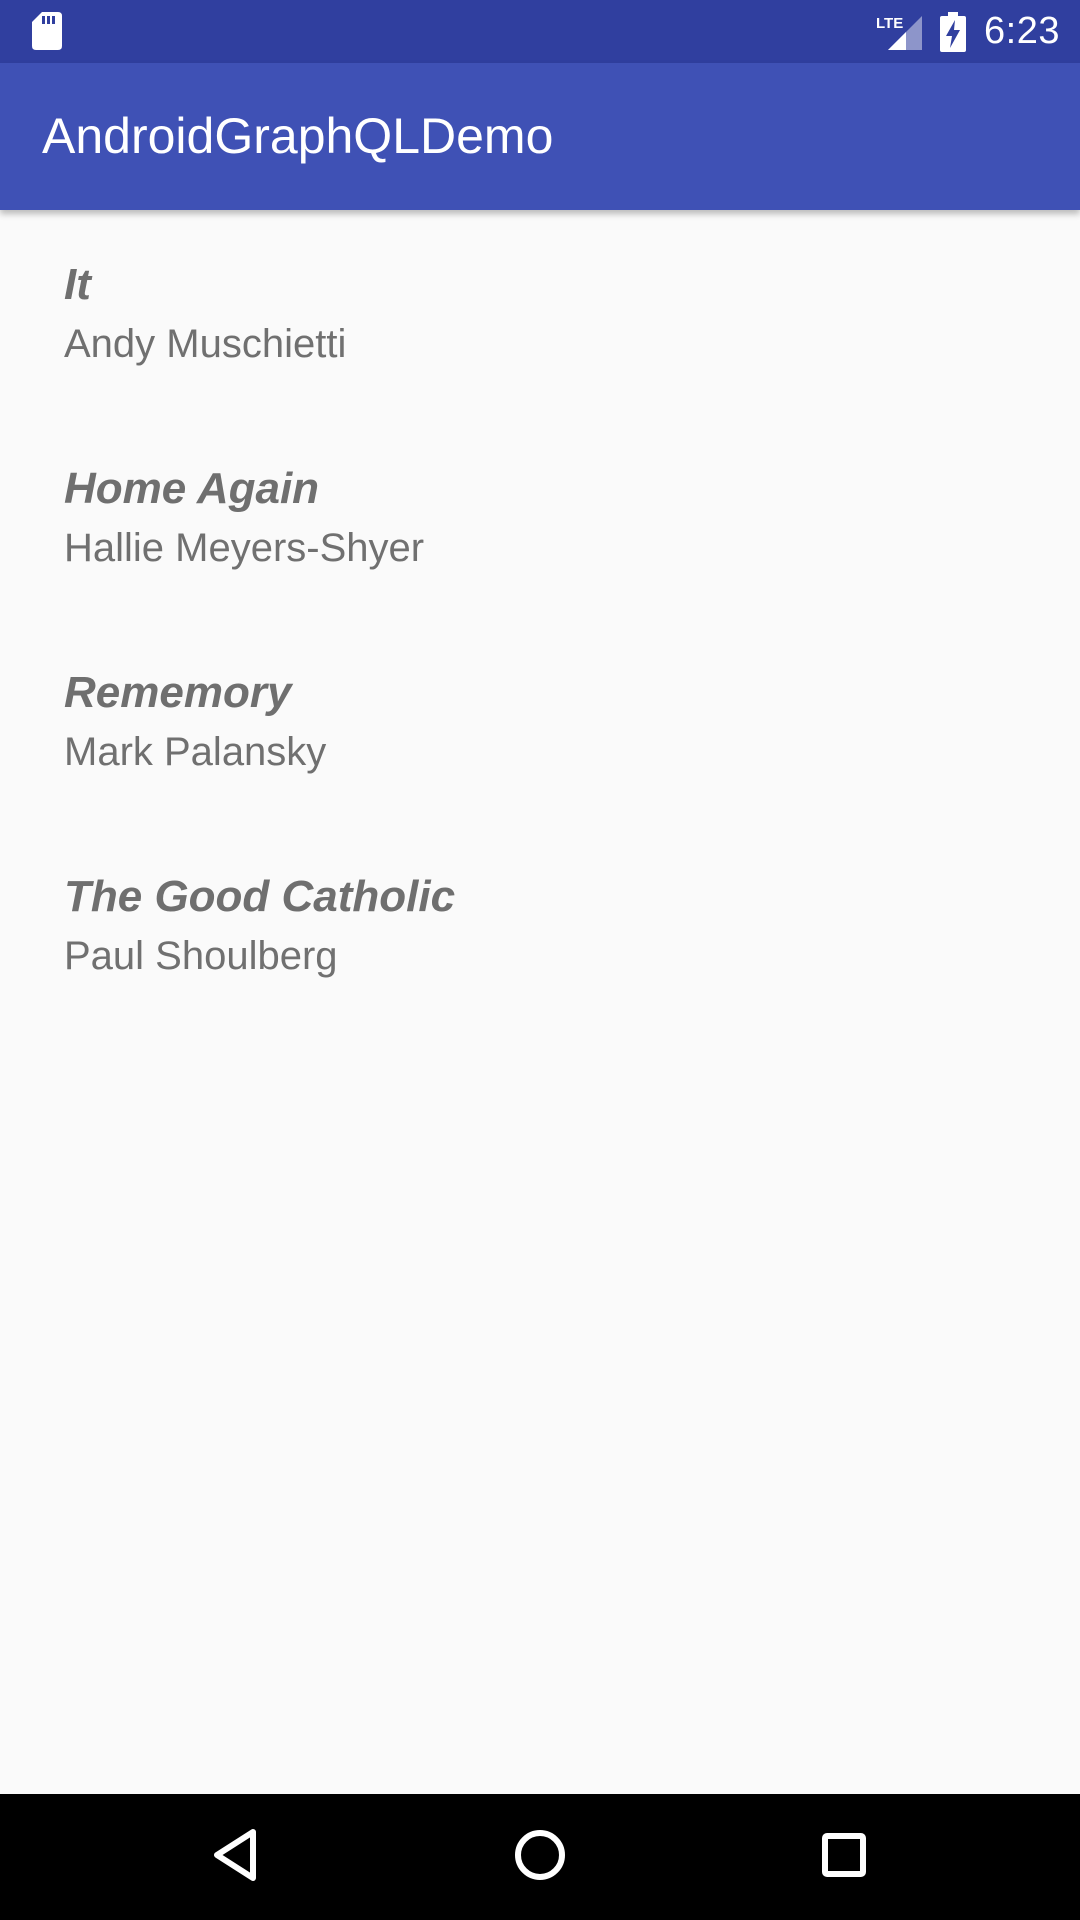 The width and height of the screenshot is (1080, 1920). I want to click on app-bar: AndroidGraphQLDemo, so click(540, 136).